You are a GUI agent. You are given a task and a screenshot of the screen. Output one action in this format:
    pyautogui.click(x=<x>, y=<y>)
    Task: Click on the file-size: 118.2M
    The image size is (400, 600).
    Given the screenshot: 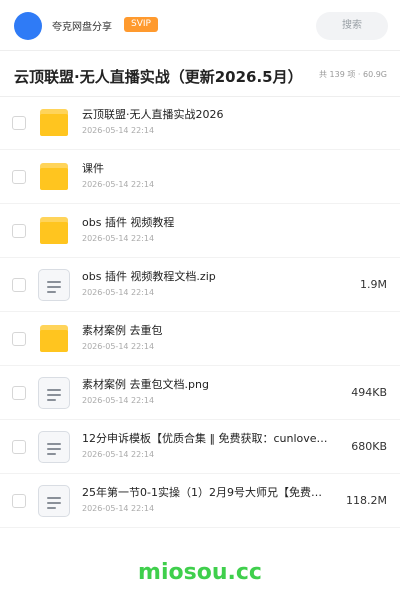 What is the action you would take?
    pyautogui.click(x=366, y=500)
    